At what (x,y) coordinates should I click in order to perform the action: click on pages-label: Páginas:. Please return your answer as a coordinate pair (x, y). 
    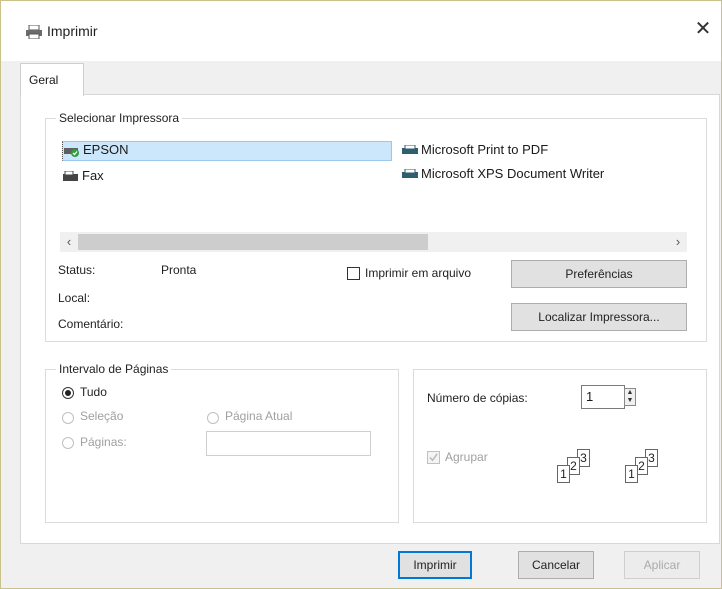
    Looking at the image, I should click on (103, 442).